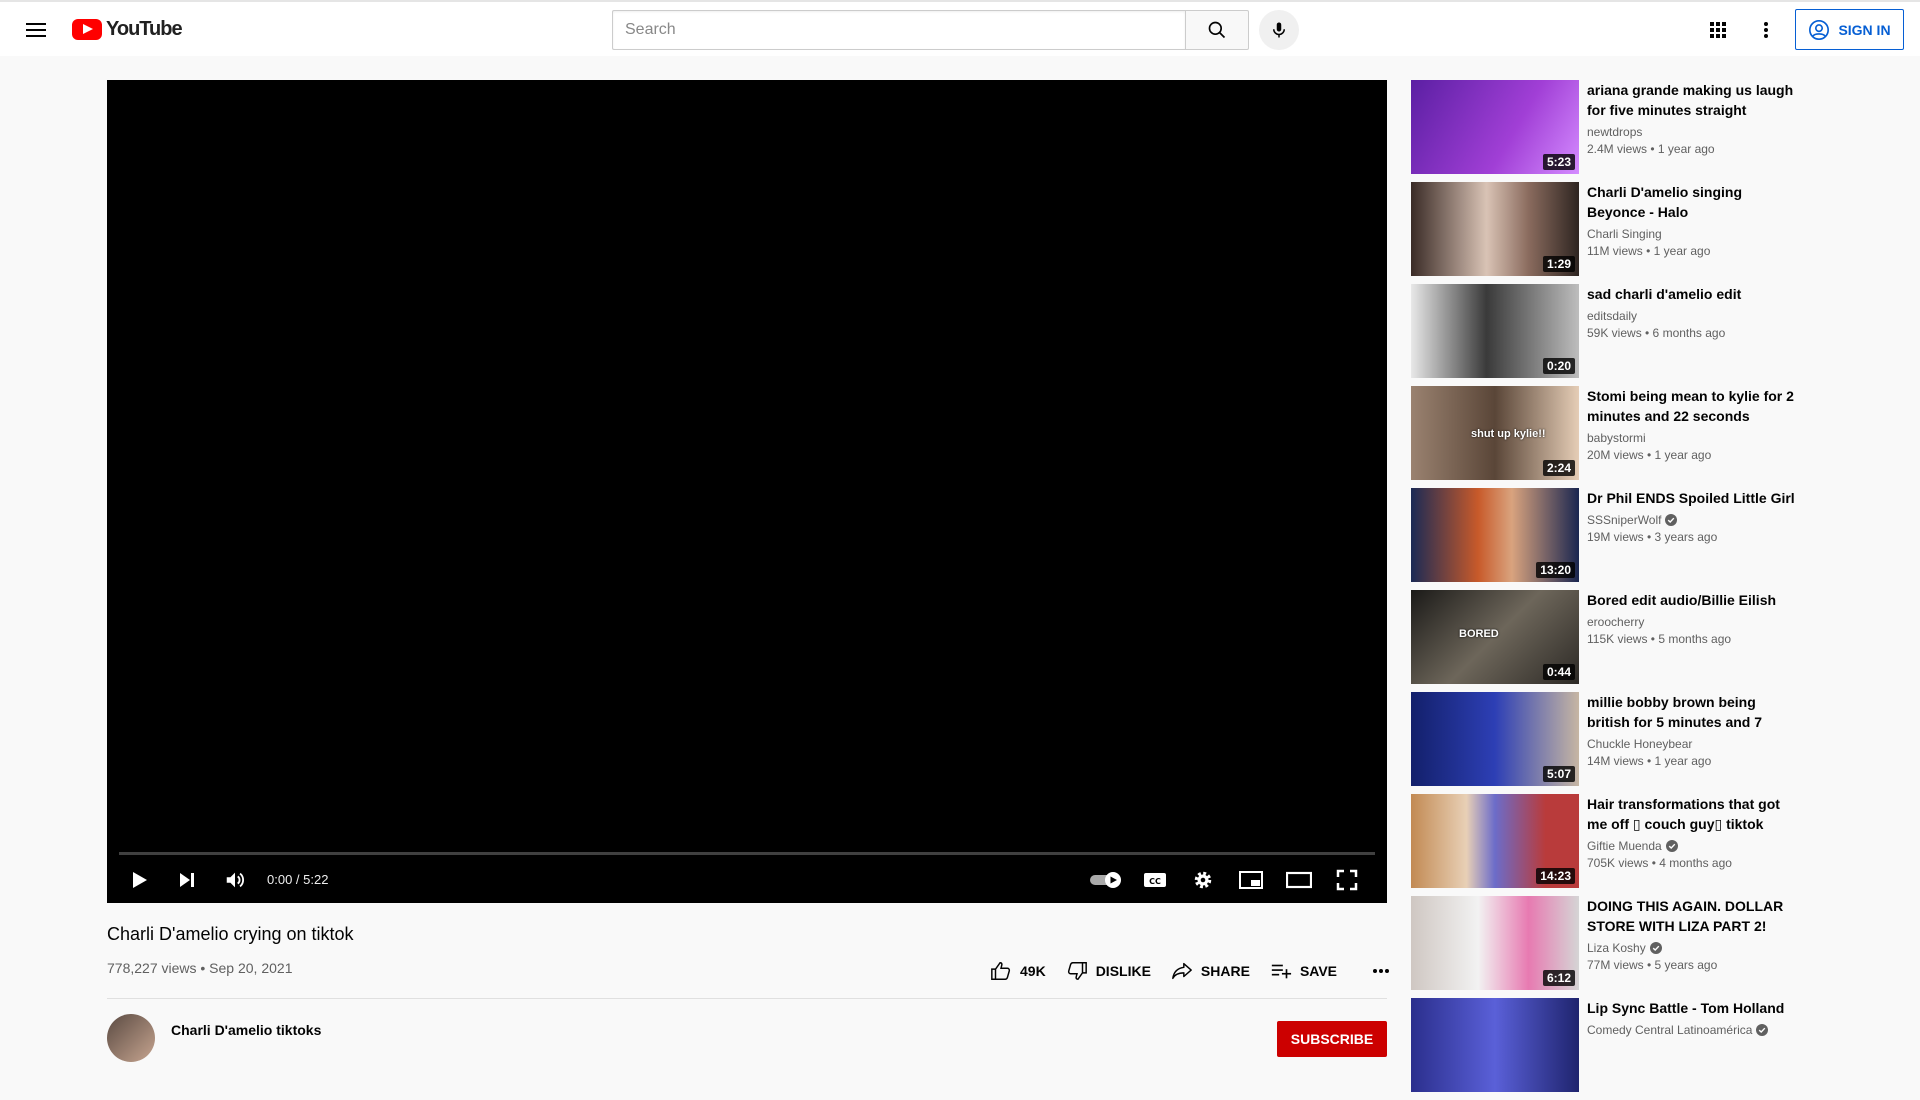  I want to click on apps-grid-icon, so click(1718, 30).